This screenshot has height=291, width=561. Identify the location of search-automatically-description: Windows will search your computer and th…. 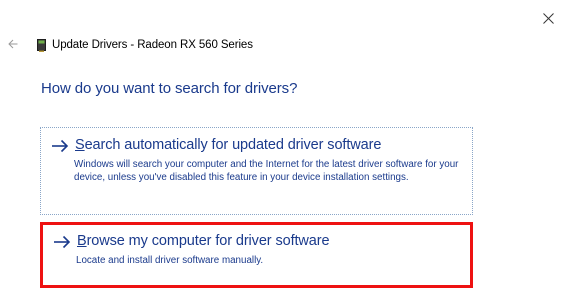
(266, 171).